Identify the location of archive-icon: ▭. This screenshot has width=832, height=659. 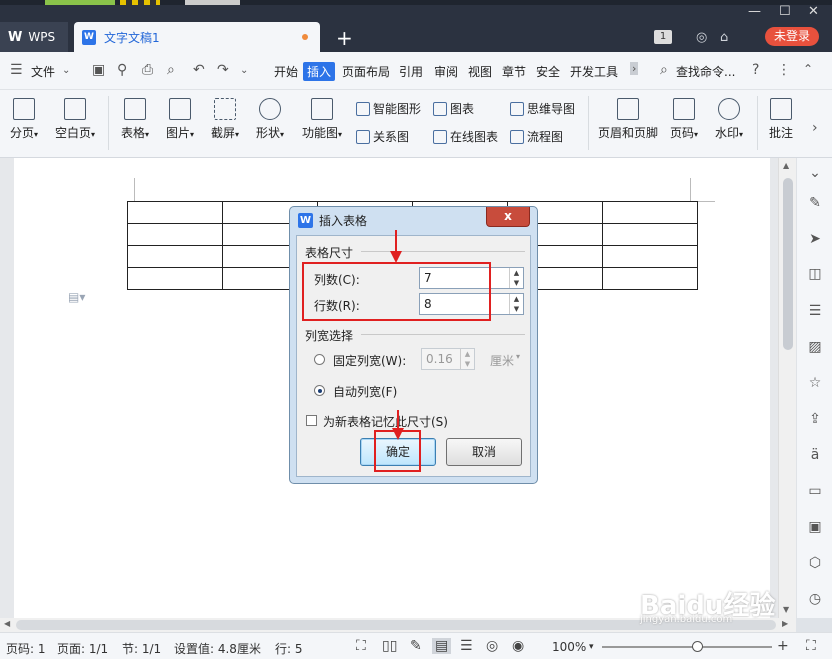
(815, 491).